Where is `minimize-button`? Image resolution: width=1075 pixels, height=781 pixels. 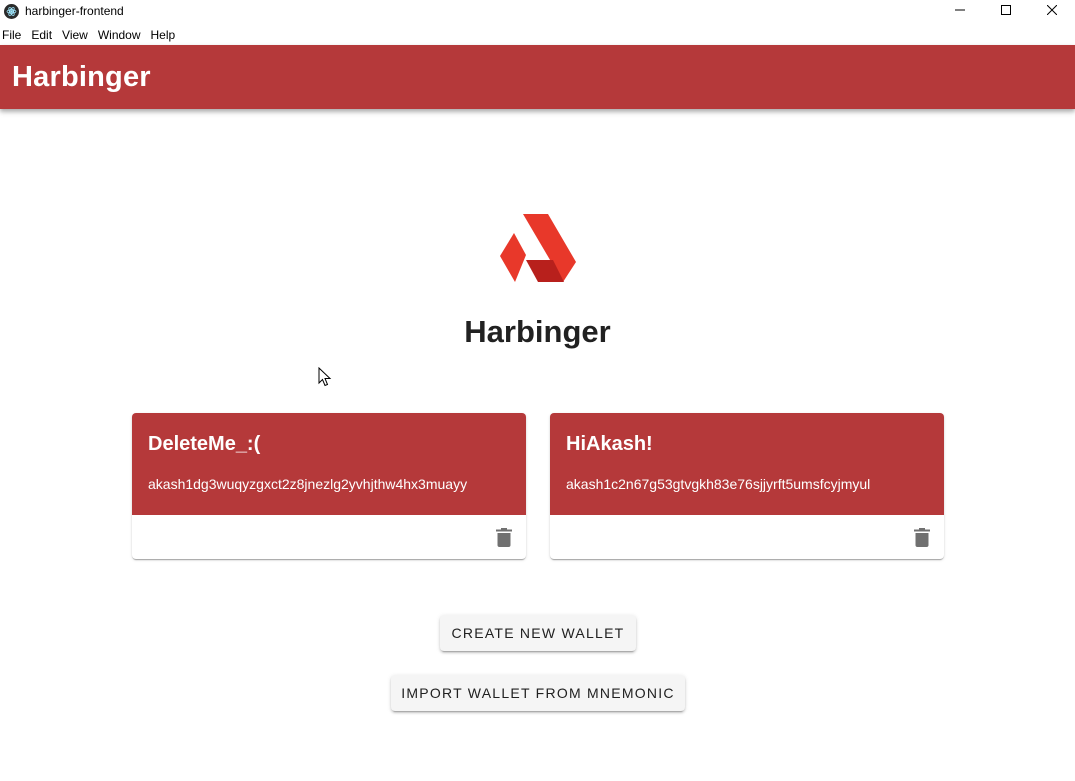
minimize-button is located at coordinates (960, 10).